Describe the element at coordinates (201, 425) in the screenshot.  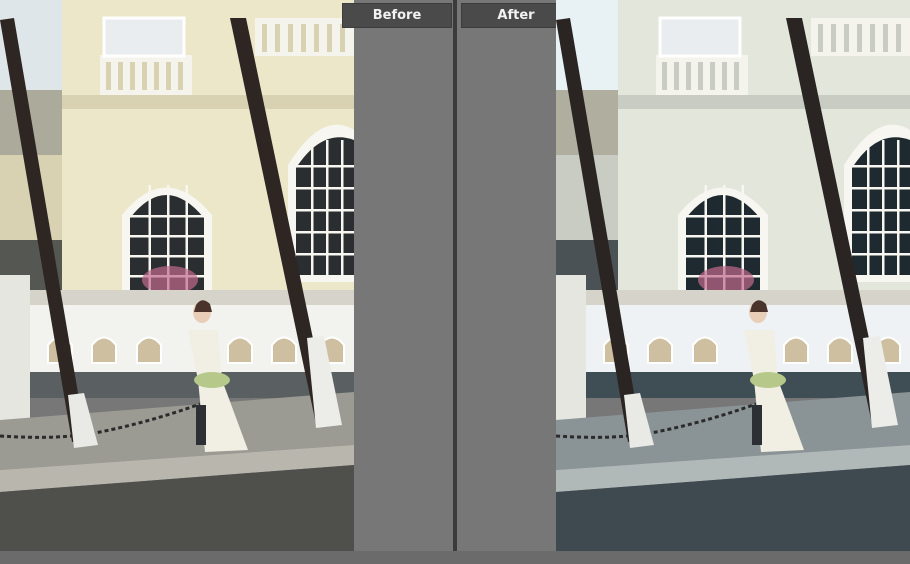
I see `before-bride-shadow-legs` at that location.